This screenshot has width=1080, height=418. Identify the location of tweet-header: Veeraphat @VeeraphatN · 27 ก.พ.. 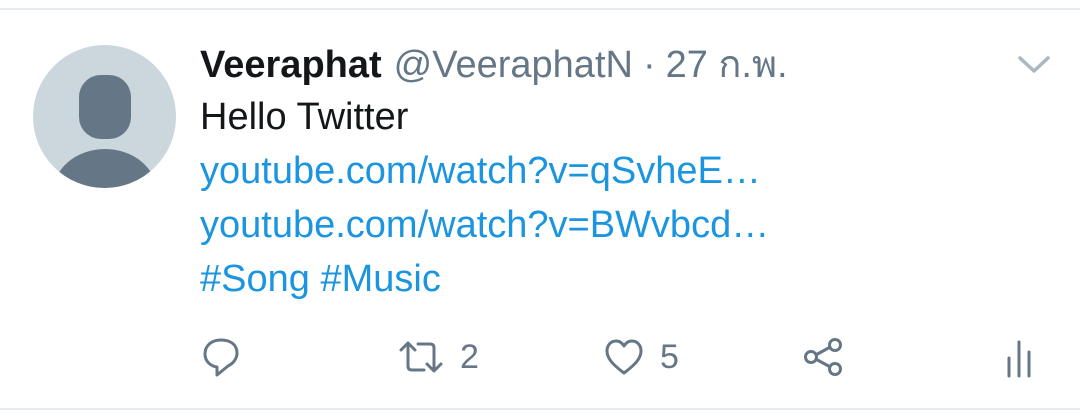
(494, 65).